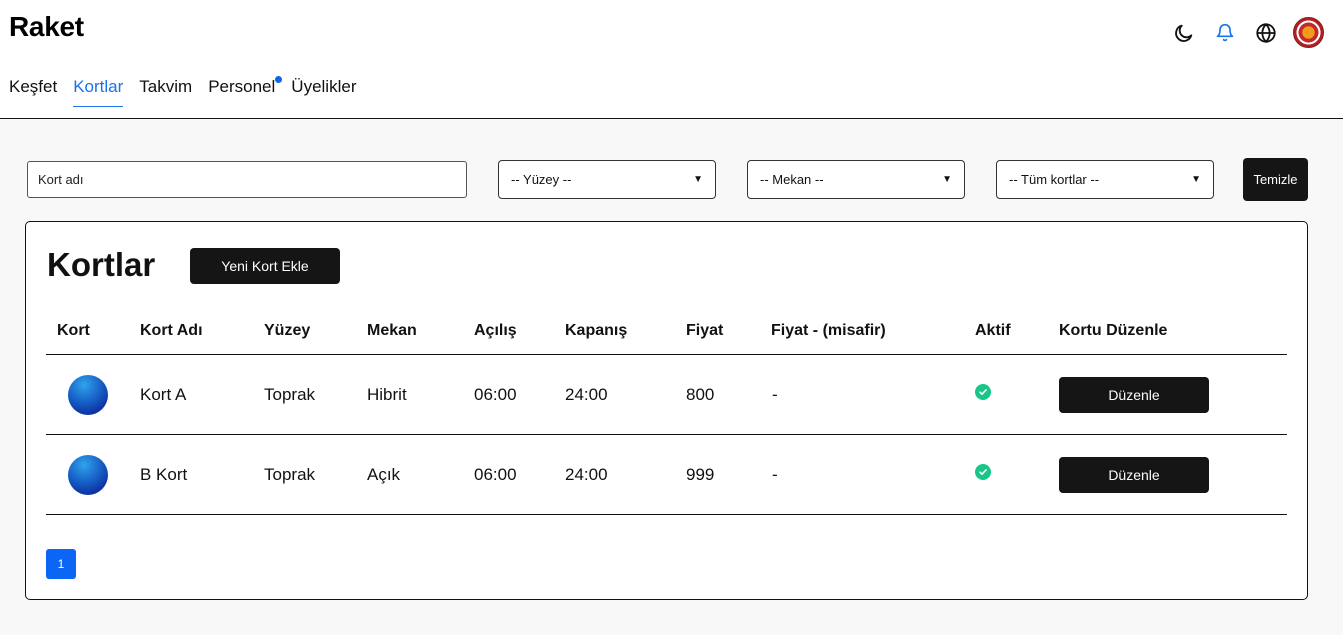 Image resolution: width=1343 pixels, height=635 pixels. What do you see at coordinates (279, 79) in the screenshot?
I see `notification-dot` at bounding box center [279, 79].